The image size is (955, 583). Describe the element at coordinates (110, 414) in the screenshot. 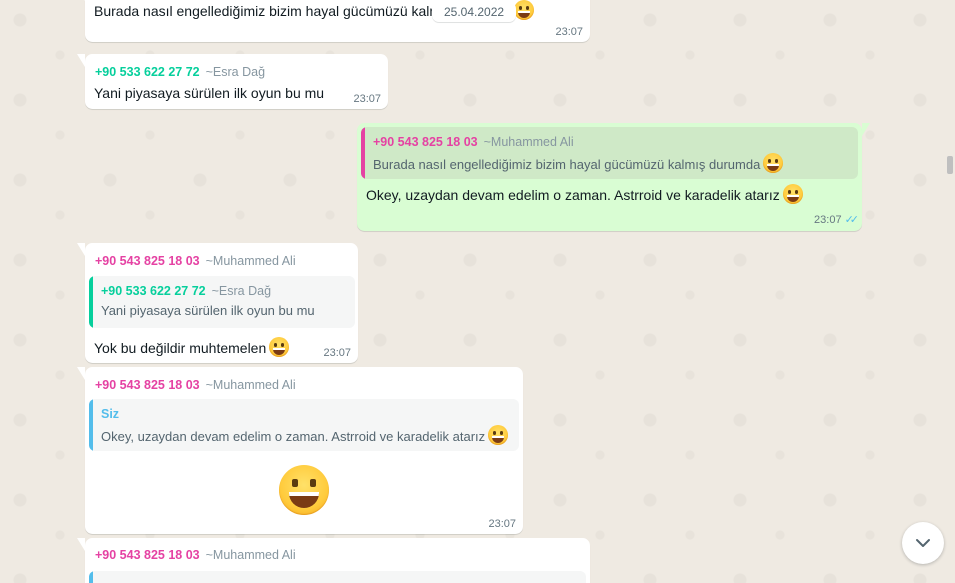

I see `quote-sender-you: Siz` at that location.